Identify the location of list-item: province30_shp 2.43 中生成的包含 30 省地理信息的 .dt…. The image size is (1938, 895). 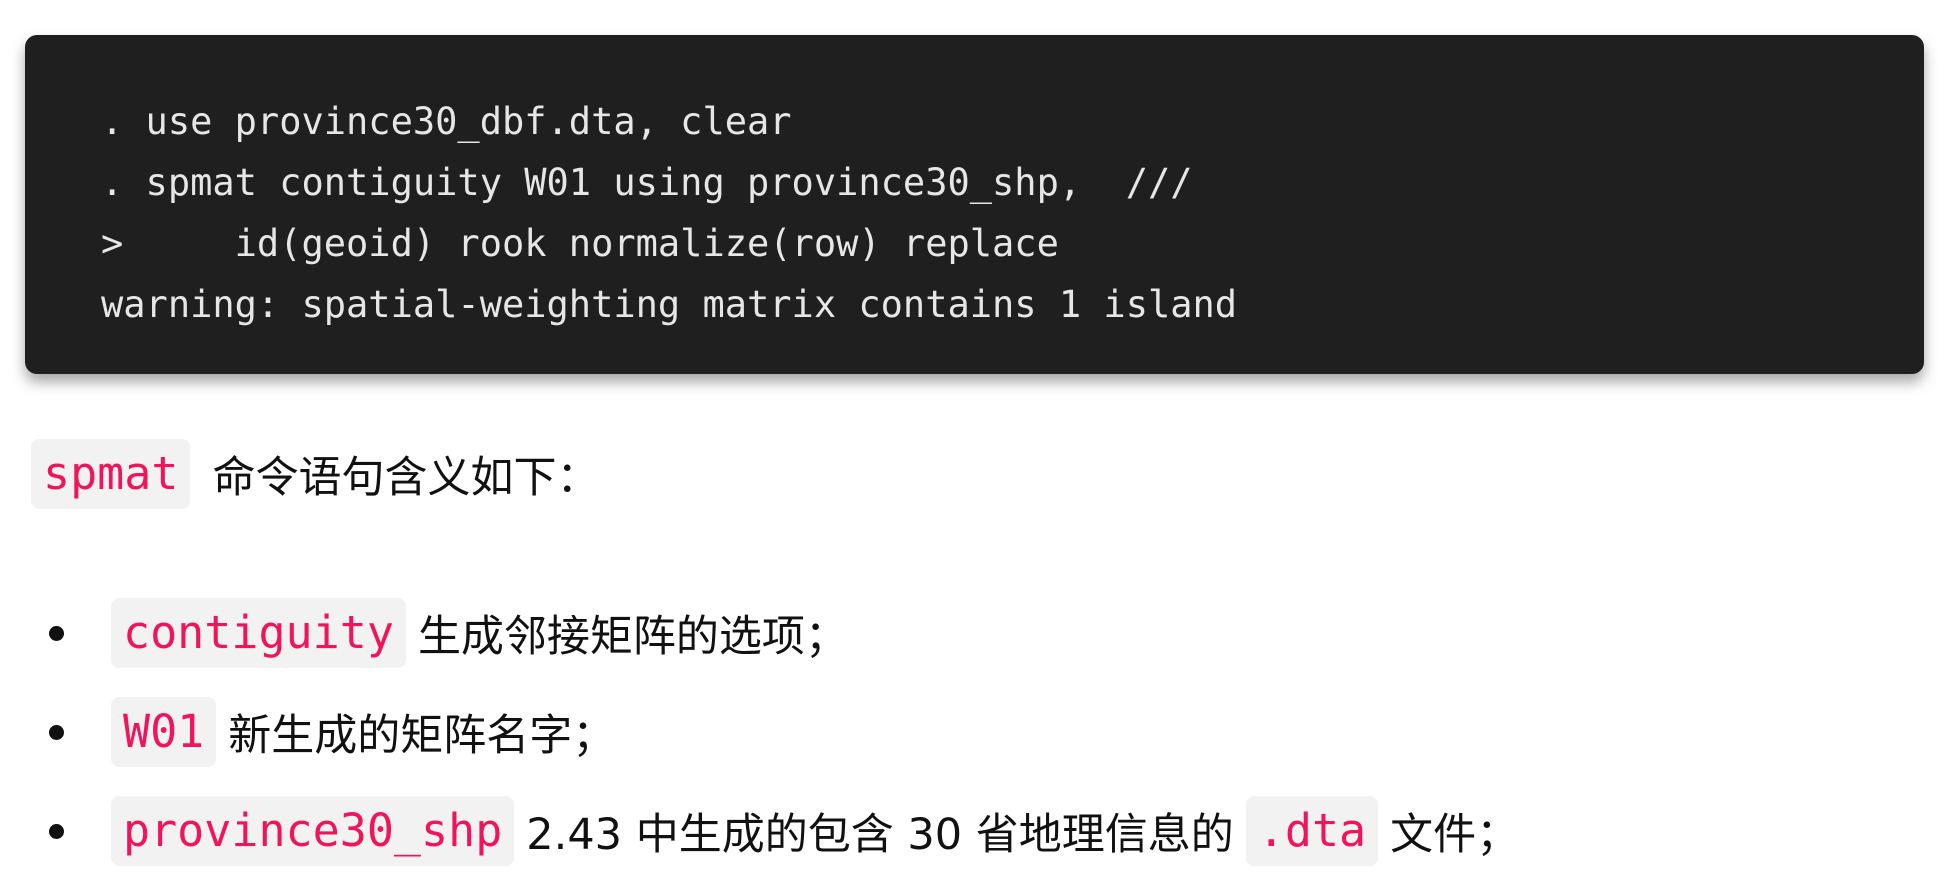
(759, 831).